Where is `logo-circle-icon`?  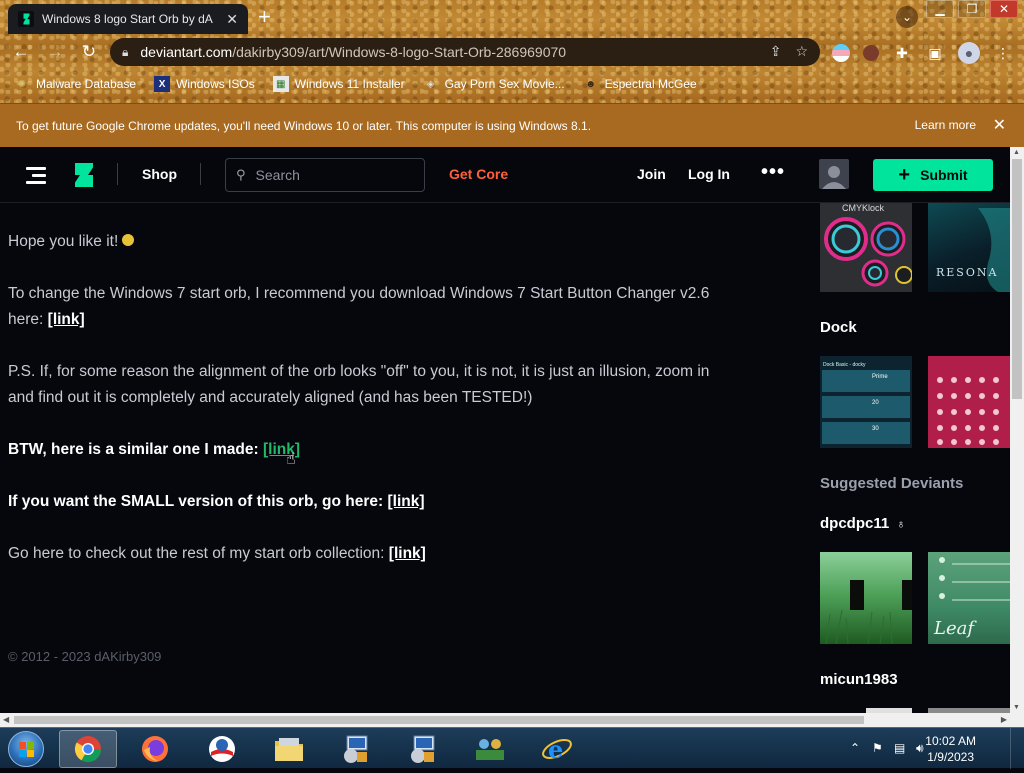
logo-circle-icon is located at coordinates (222, 749).